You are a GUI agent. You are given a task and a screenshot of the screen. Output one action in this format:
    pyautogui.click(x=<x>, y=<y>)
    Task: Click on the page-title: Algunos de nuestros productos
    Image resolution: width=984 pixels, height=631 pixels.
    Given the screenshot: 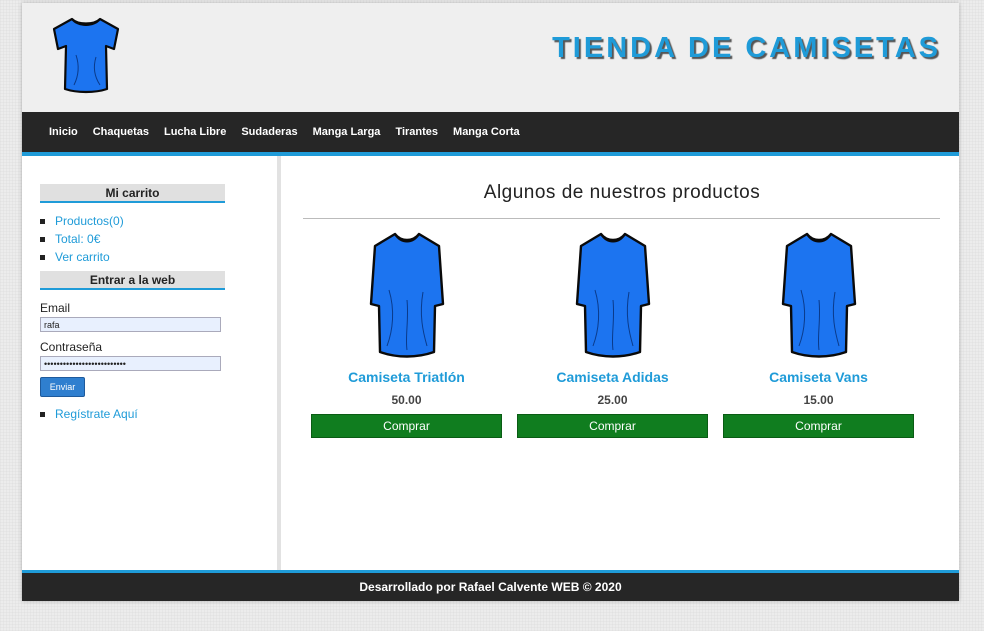 What is the action you would take?
    pyautogui.click(x=622, y=192)
    